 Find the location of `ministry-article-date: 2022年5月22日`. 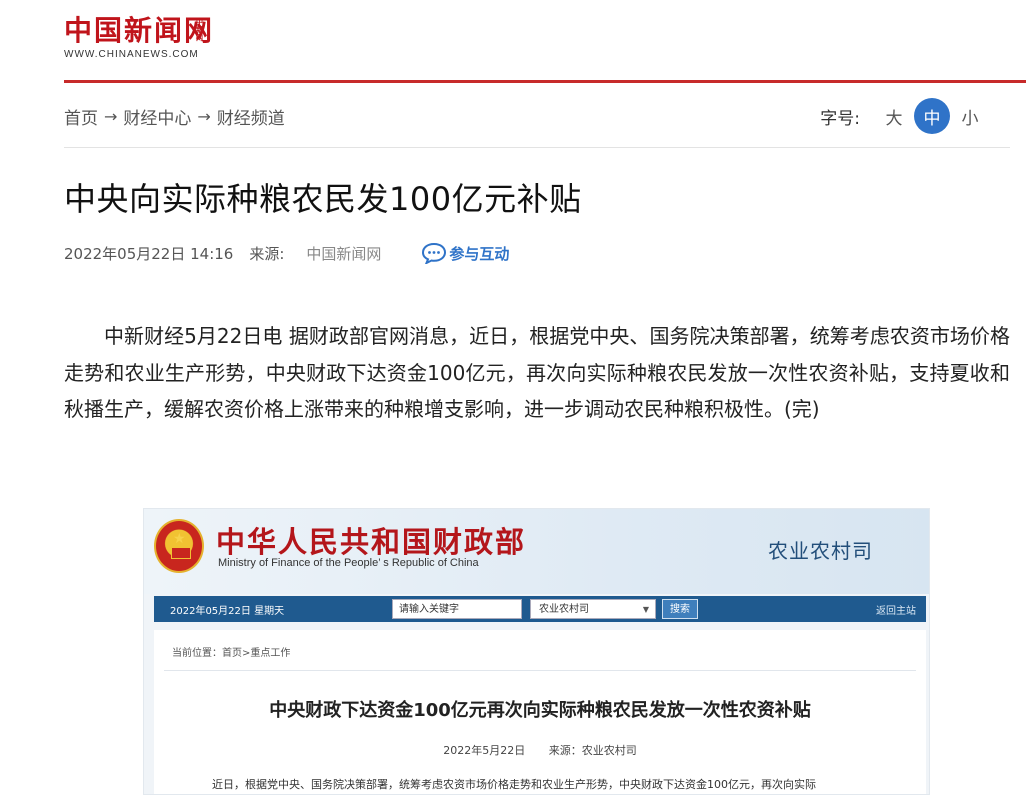

ministry-article-date: 2022年5月22日 is located at coordinates (484, 750).